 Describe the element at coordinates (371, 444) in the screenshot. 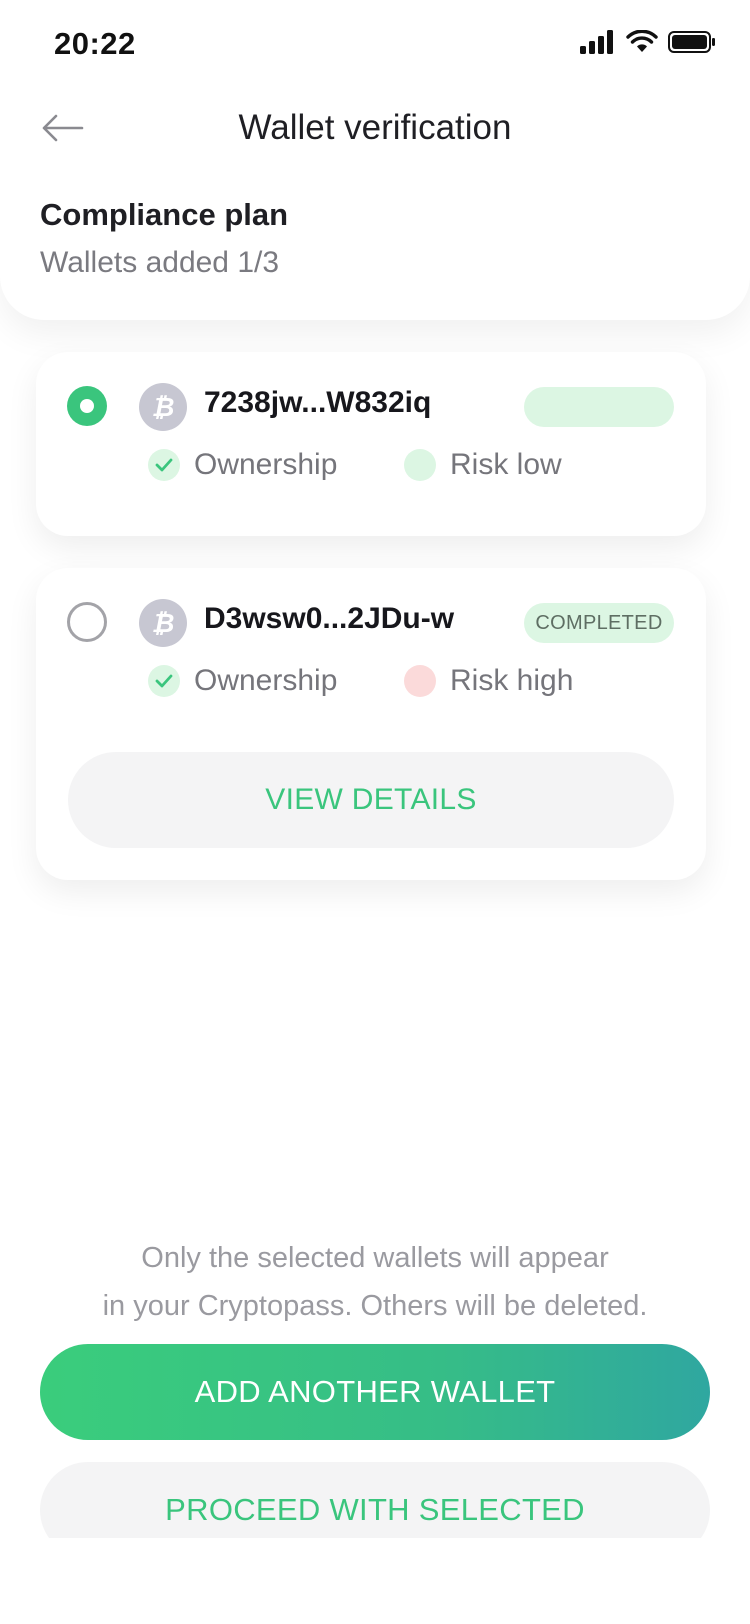

I see `wallet-card: ₿ 7238jw...W832iq Ownership Risk low` at that location.